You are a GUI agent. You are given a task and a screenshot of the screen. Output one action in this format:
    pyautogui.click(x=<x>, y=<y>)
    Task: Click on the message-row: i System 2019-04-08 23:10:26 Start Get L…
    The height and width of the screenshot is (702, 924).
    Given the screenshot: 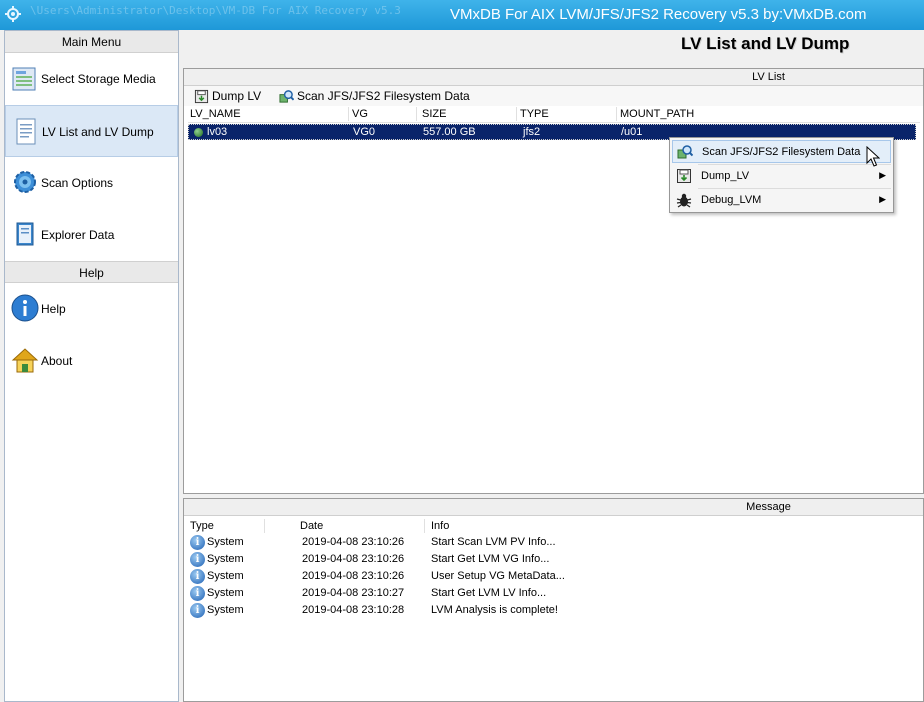 What is the action you would take?
    pyautogui.click(x=554, y=560)
    